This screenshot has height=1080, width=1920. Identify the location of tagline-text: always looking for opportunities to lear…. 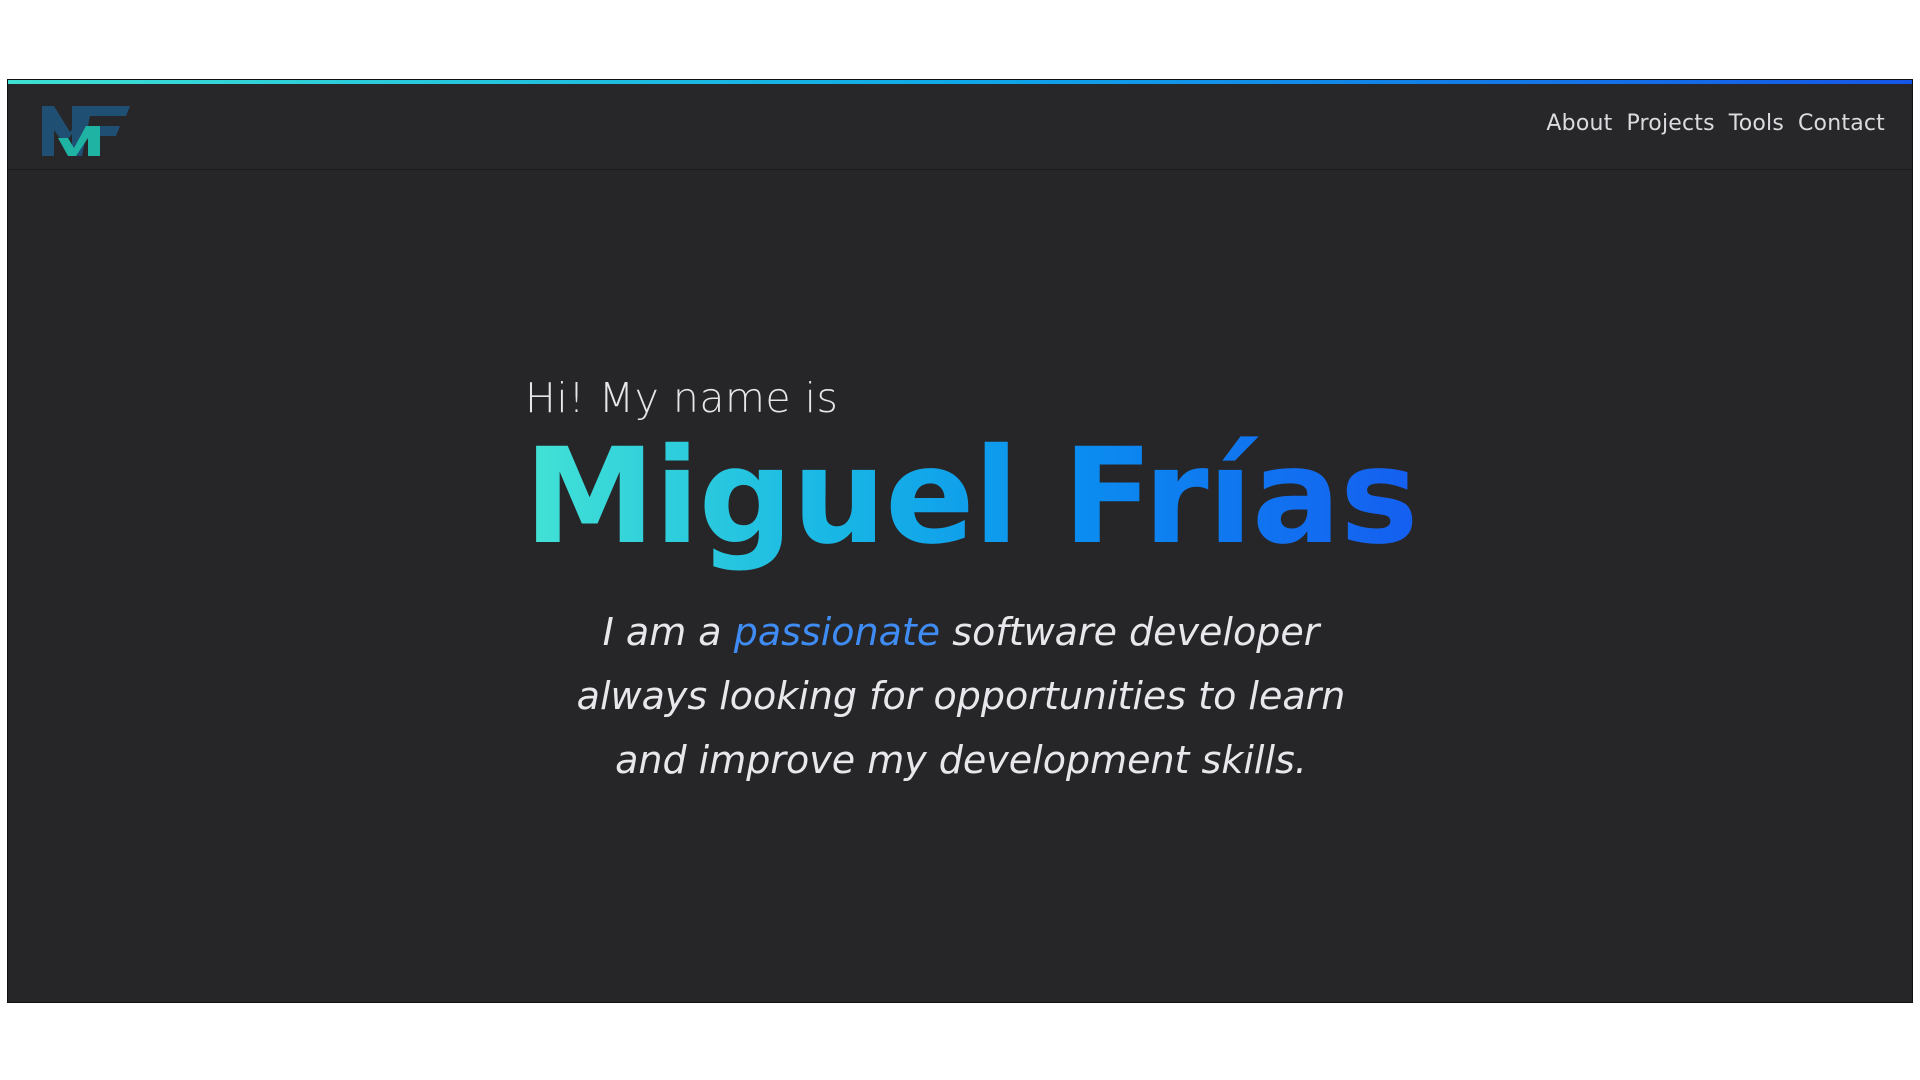
(961, 696).